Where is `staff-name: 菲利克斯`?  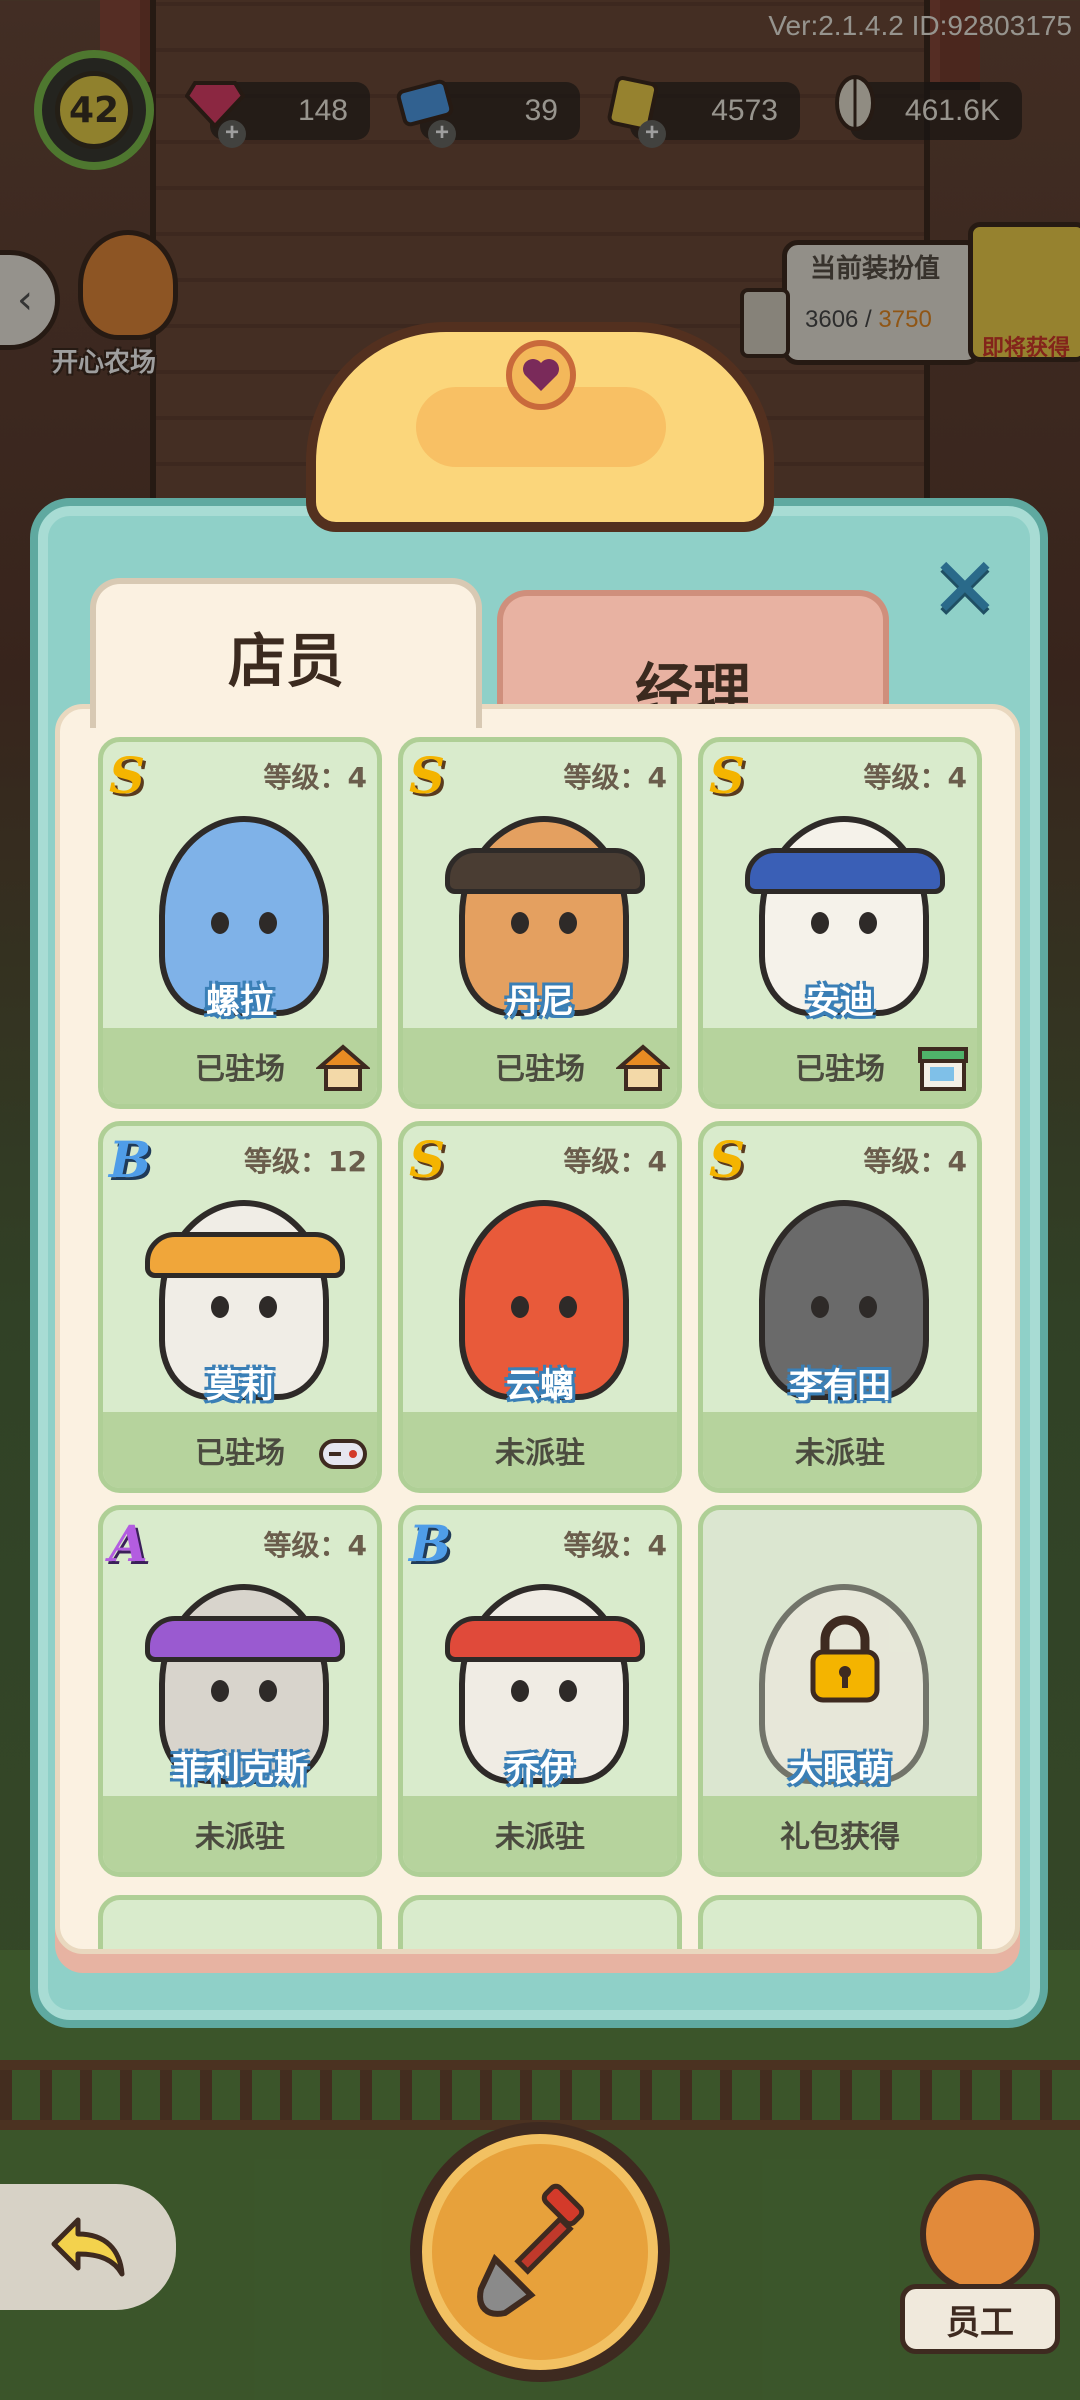 staff-name: 菲利克斯 is located at coordinates (240, 1770).